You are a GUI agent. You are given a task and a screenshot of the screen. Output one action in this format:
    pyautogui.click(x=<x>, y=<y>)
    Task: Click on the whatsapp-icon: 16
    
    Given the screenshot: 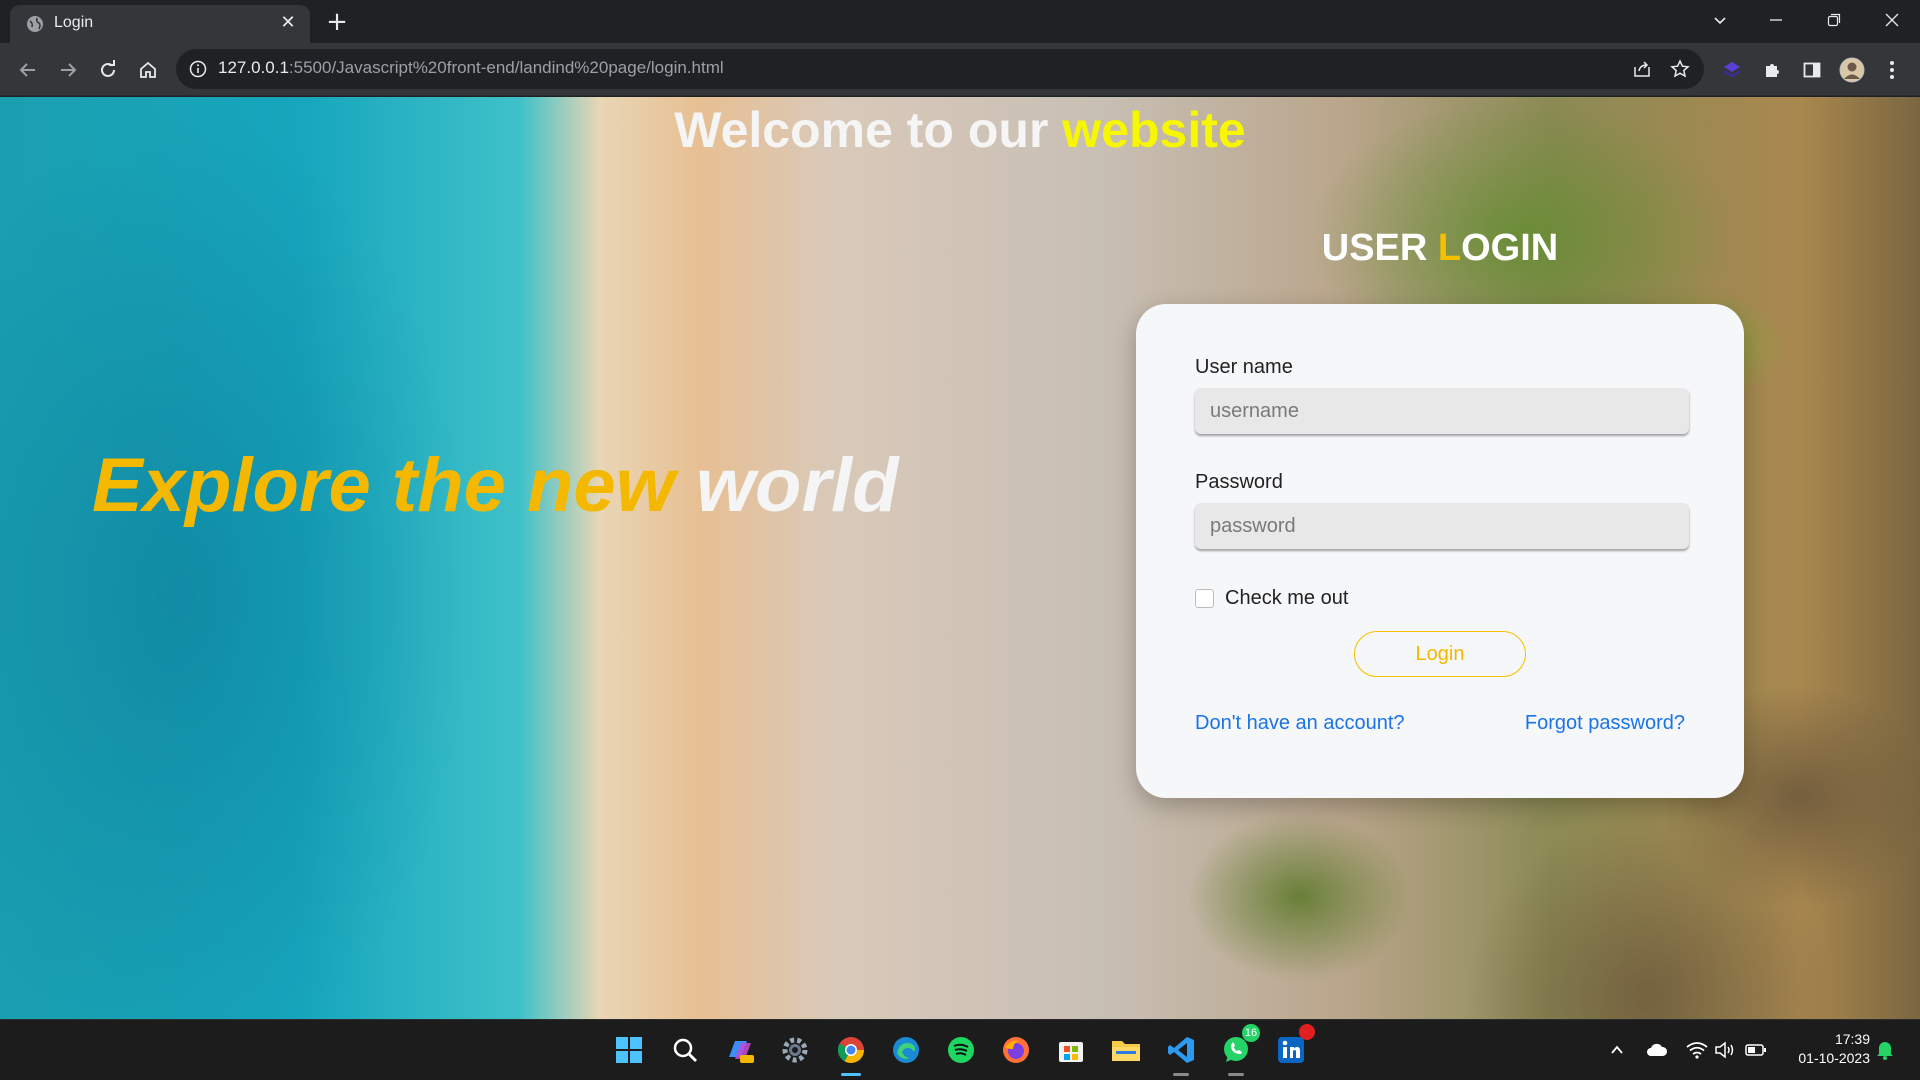 What is the action you would take?
    pyautogui.click(x=1239, y=1050)
    